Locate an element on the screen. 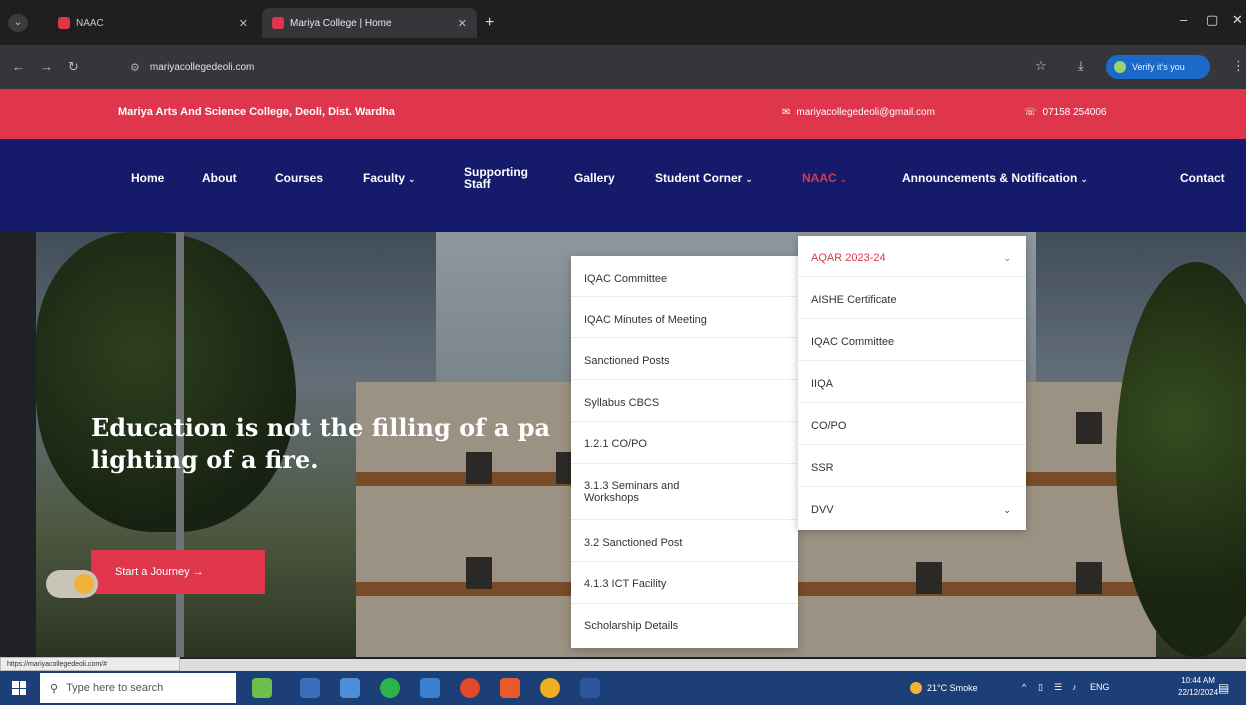 This screenshot has width=1246, height=705. menu-item-iqac-minutes: IQAC Minutes of Meeting is located at coordinates (684, 320).